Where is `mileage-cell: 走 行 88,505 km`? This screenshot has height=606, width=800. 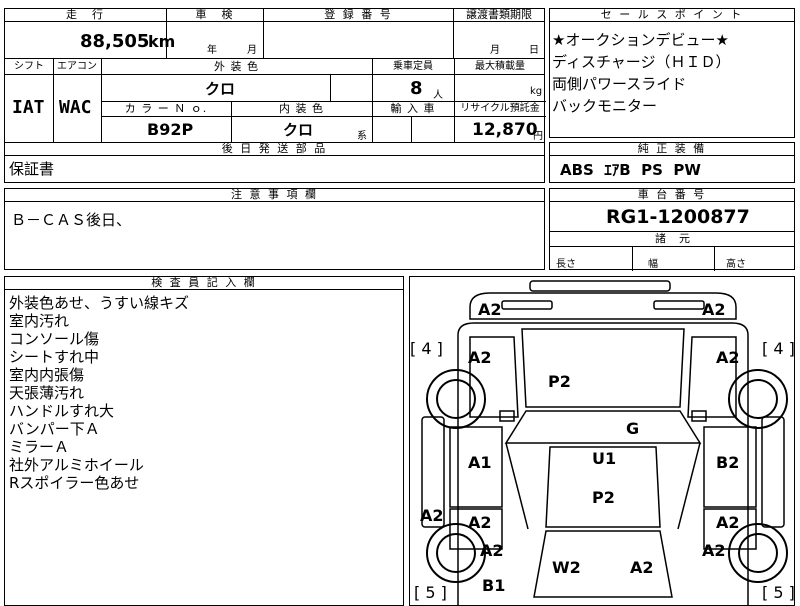 mileage-cell: 走 行 88,505 km is located at coordinates (89, 33).